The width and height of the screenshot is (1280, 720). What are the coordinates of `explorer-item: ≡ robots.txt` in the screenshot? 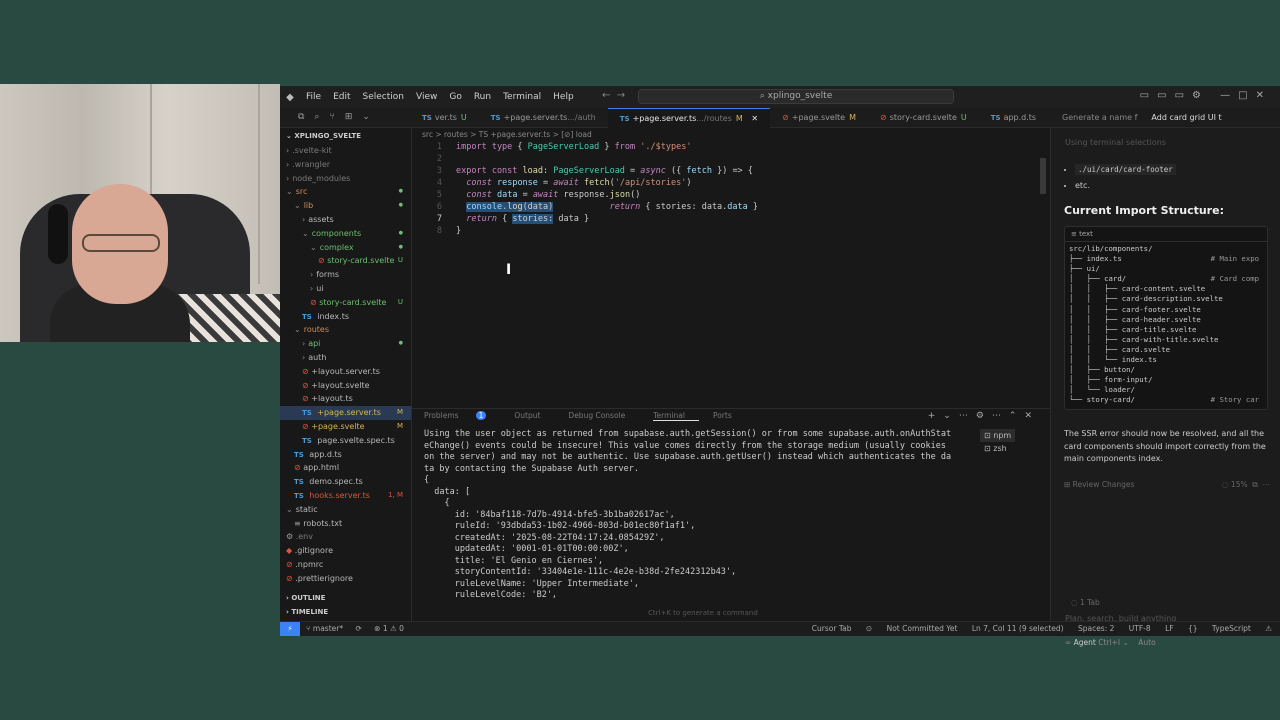 It's located at (345, 524).